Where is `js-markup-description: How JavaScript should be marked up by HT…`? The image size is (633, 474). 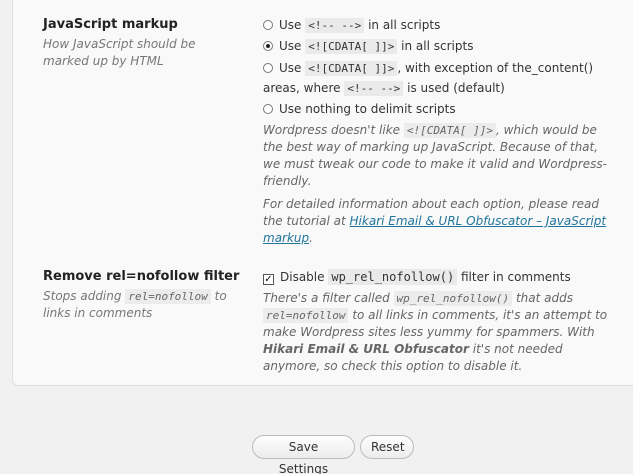 js-markup-description: How JavaScript should be marked up by HT… is located at coordinates (119, 52).